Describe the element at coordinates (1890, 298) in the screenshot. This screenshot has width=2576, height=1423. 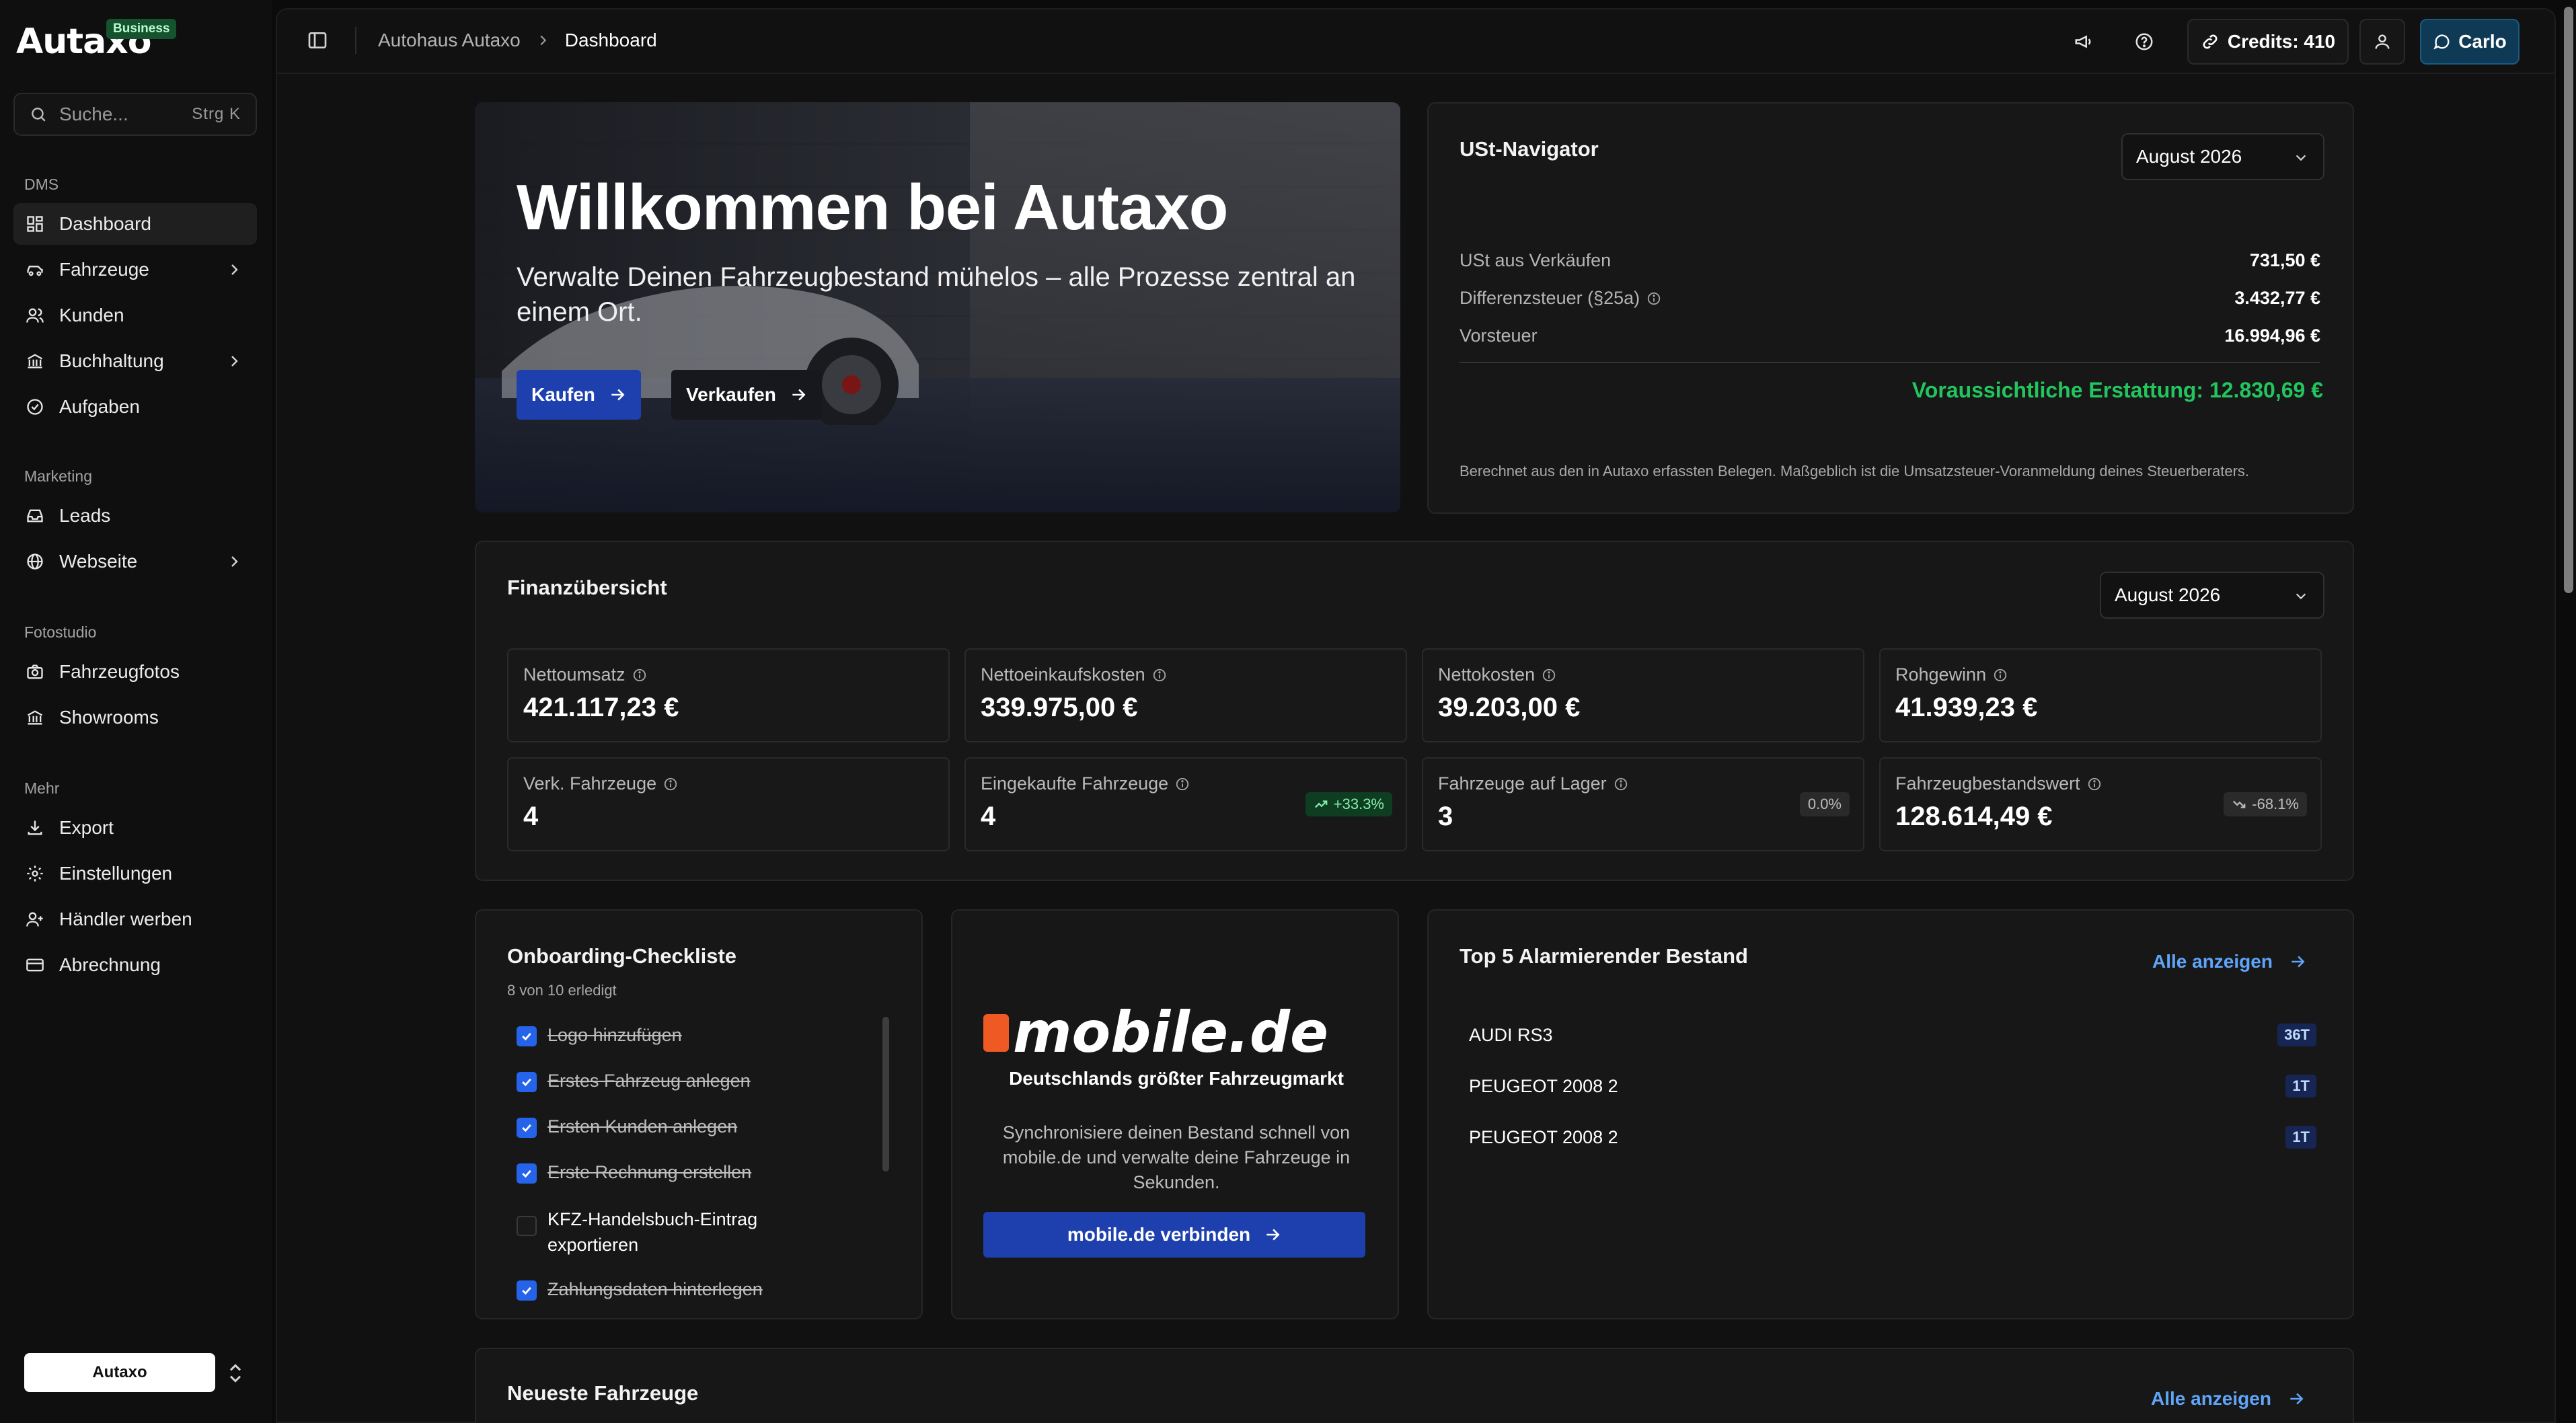
I see `ust-row-differential: Differenzsteuer (§25a) 3.432,77 €` at that location.